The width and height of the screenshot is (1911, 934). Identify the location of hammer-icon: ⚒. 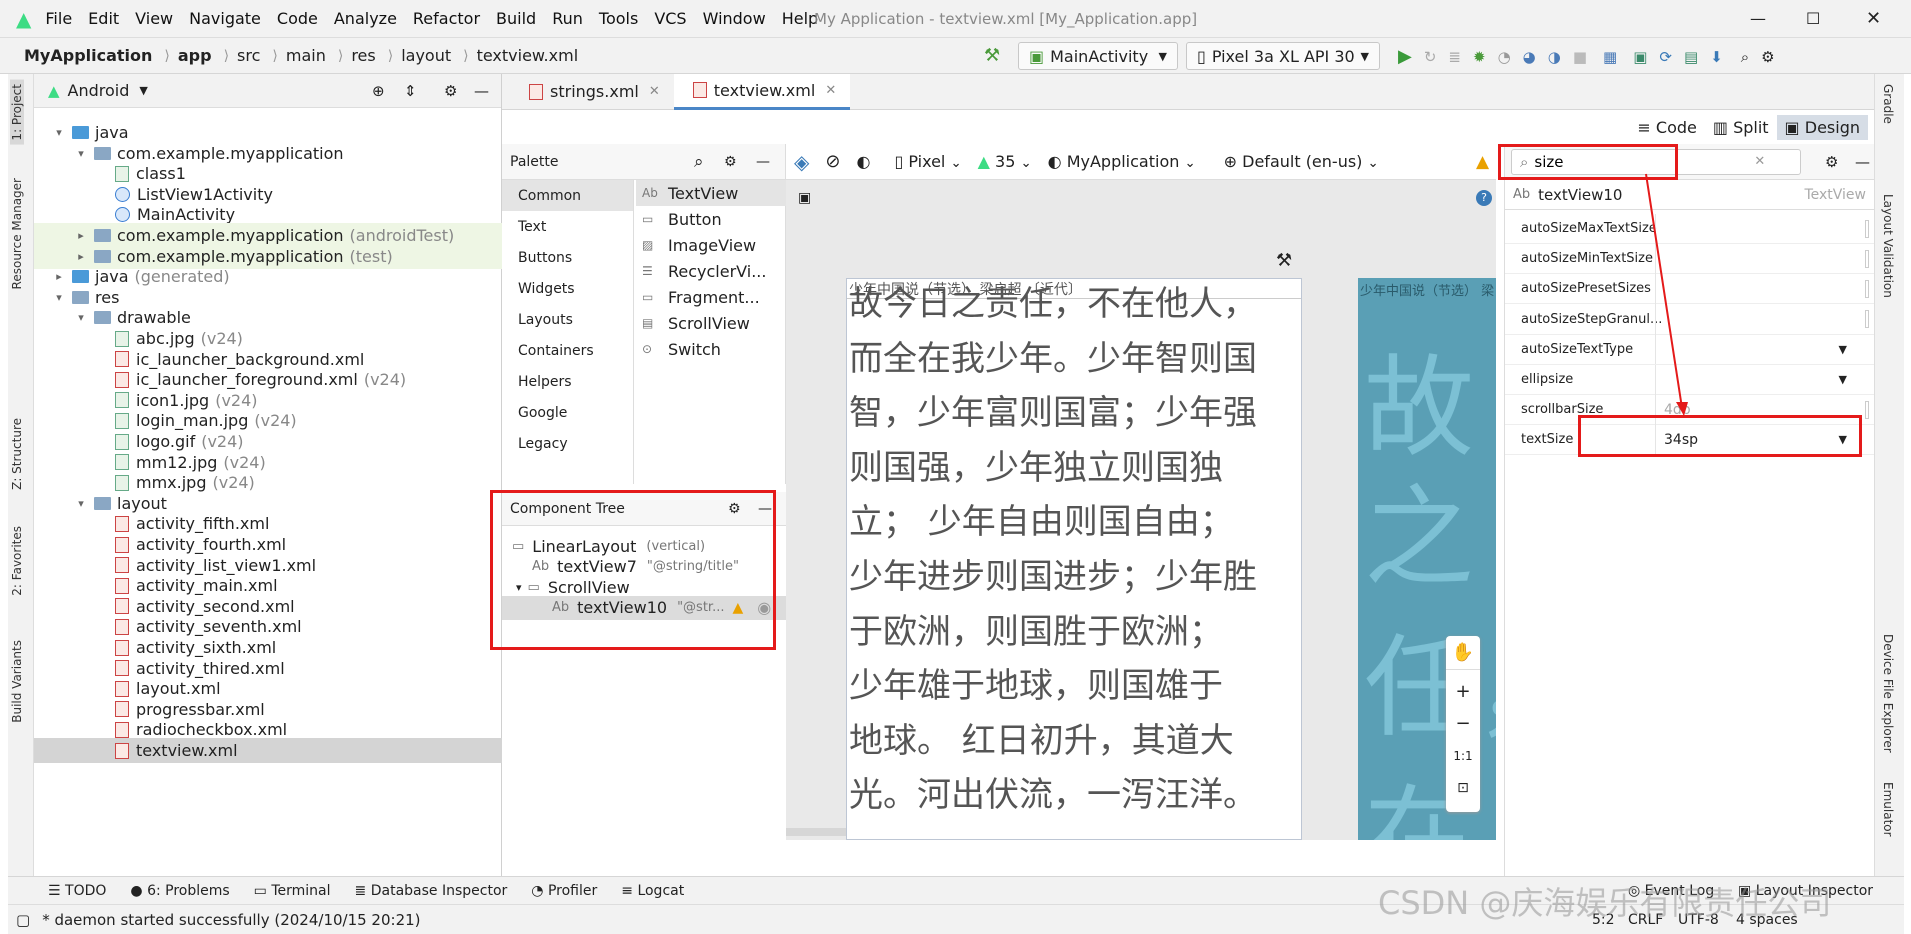
(992, 55).